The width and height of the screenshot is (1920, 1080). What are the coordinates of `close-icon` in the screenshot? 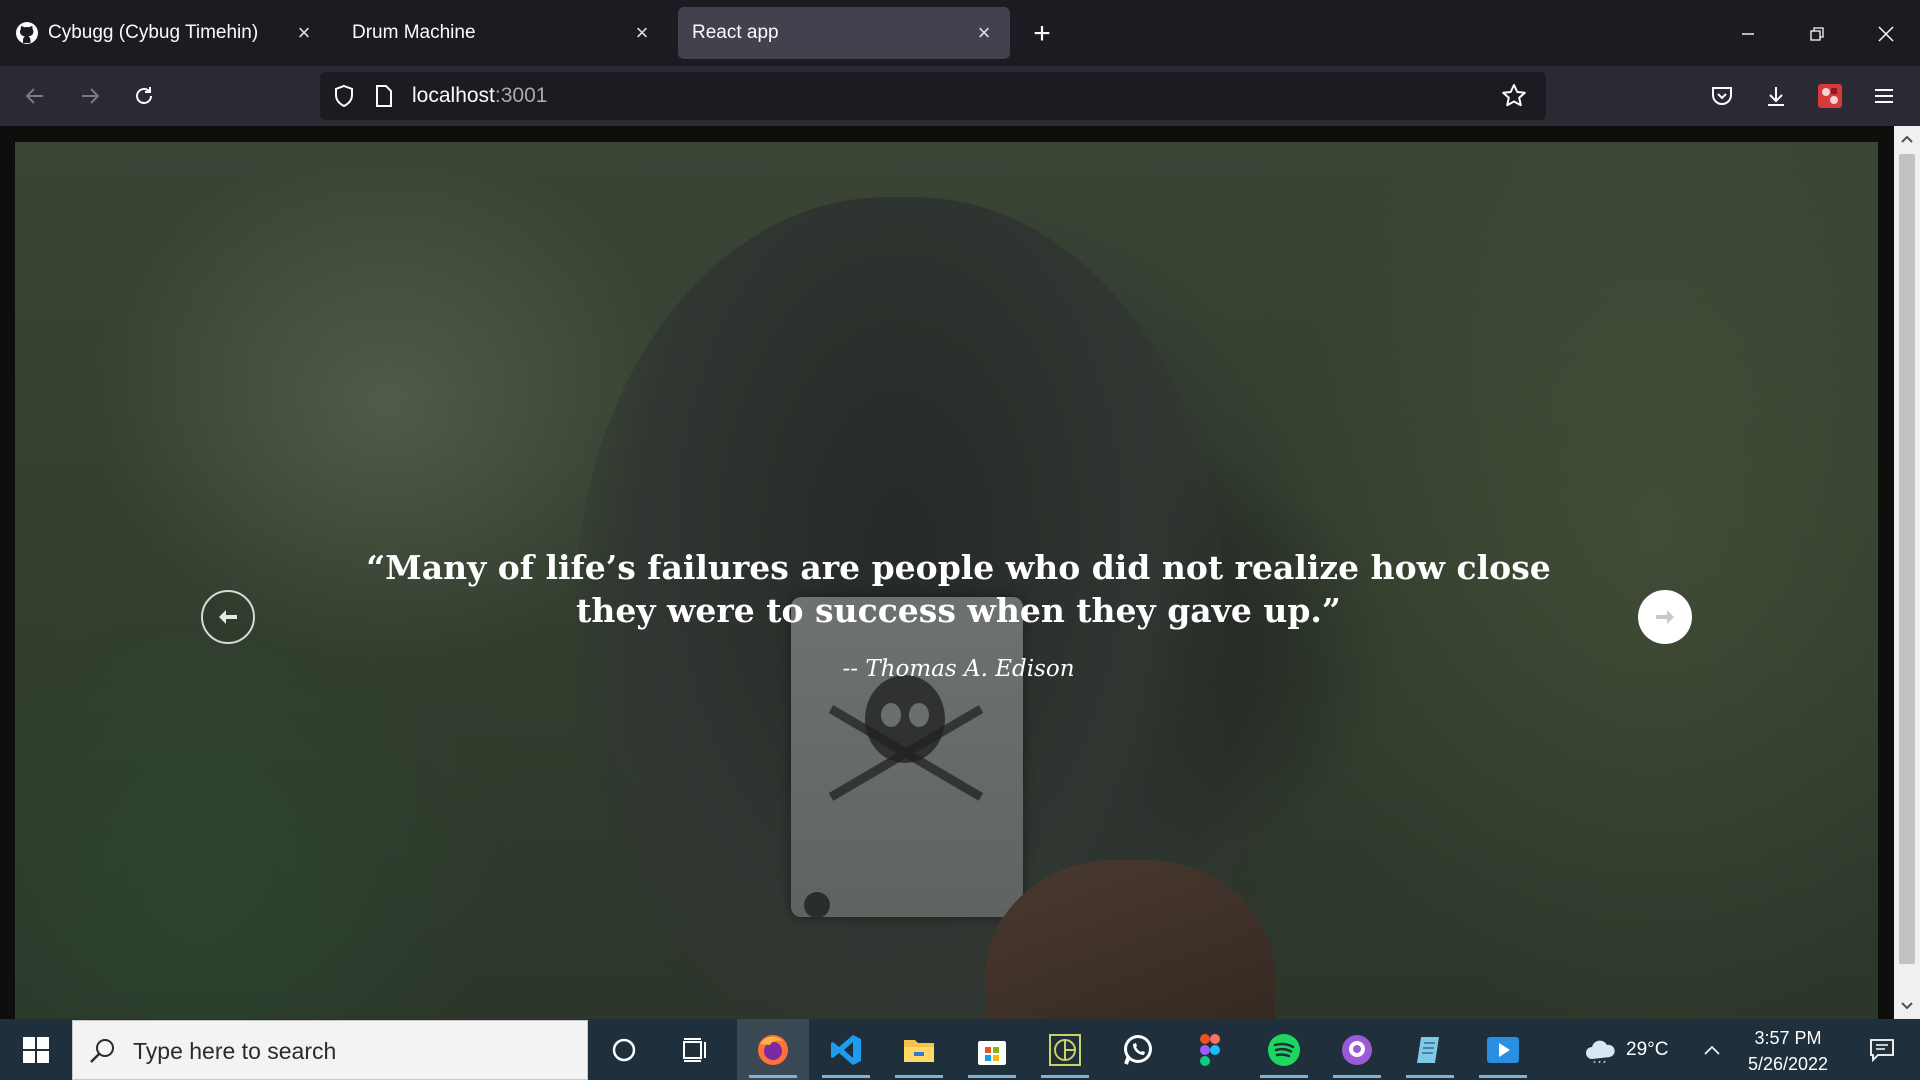 It's located at (1886, 34).